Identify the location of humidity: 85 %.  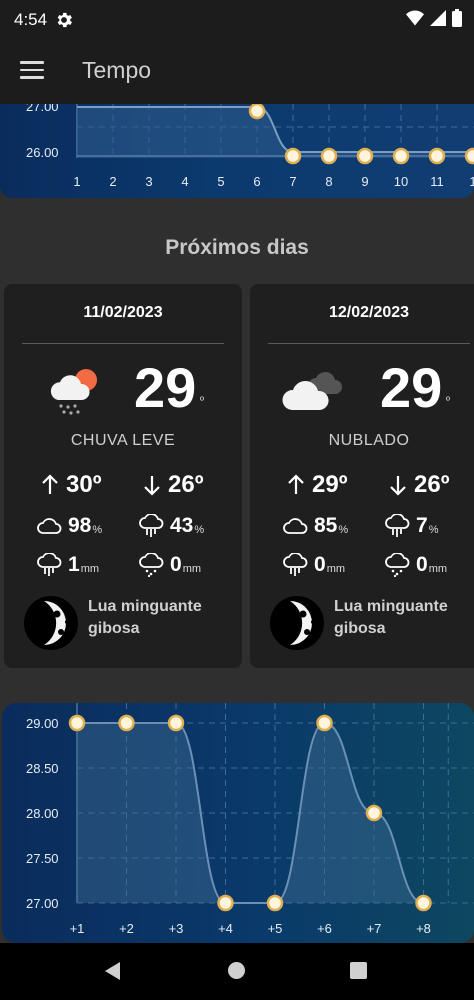
(315, 526).